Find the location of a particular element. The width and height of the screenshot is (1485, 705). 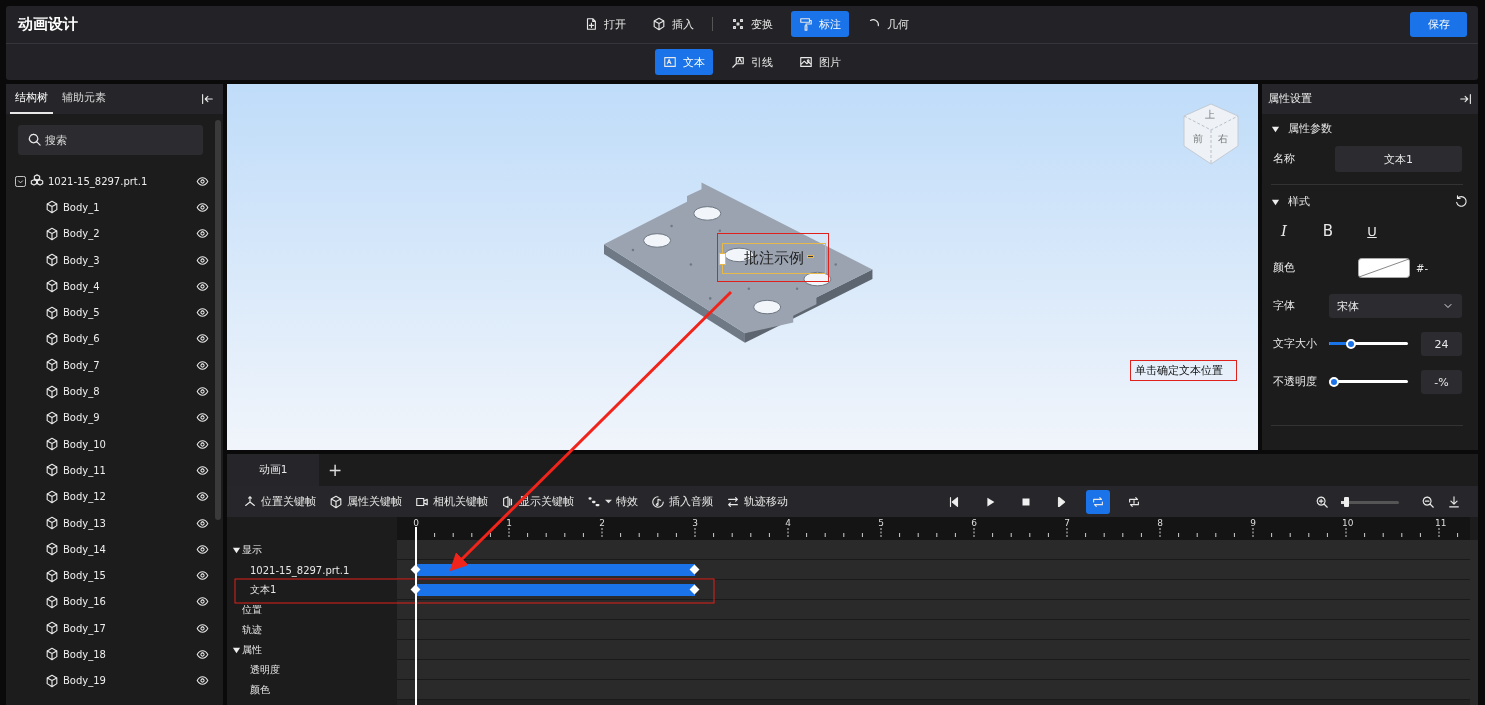

save-button: 保存 is located at coordinates (1438, 24).